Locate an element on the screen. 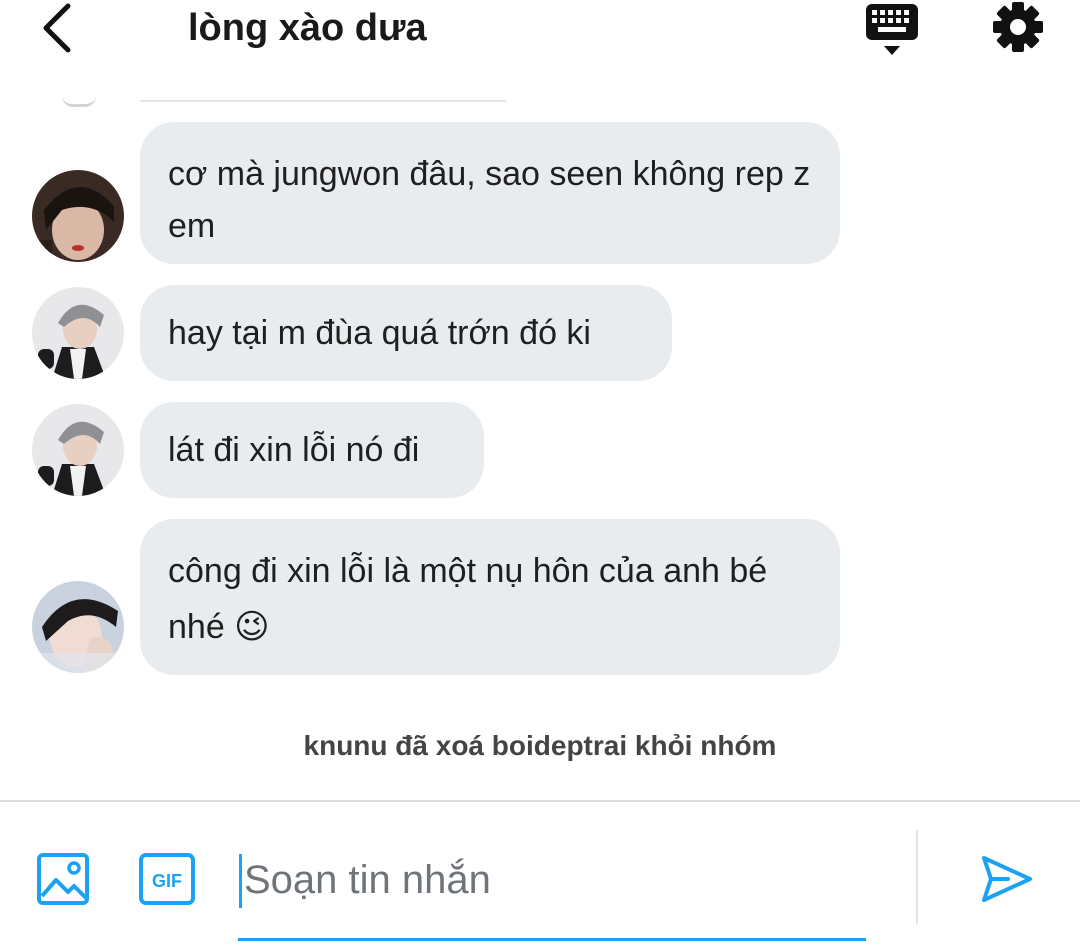 The height and width of the screenshot is (949, 1080). keyboard-icon is located at coordinates (892, 29).